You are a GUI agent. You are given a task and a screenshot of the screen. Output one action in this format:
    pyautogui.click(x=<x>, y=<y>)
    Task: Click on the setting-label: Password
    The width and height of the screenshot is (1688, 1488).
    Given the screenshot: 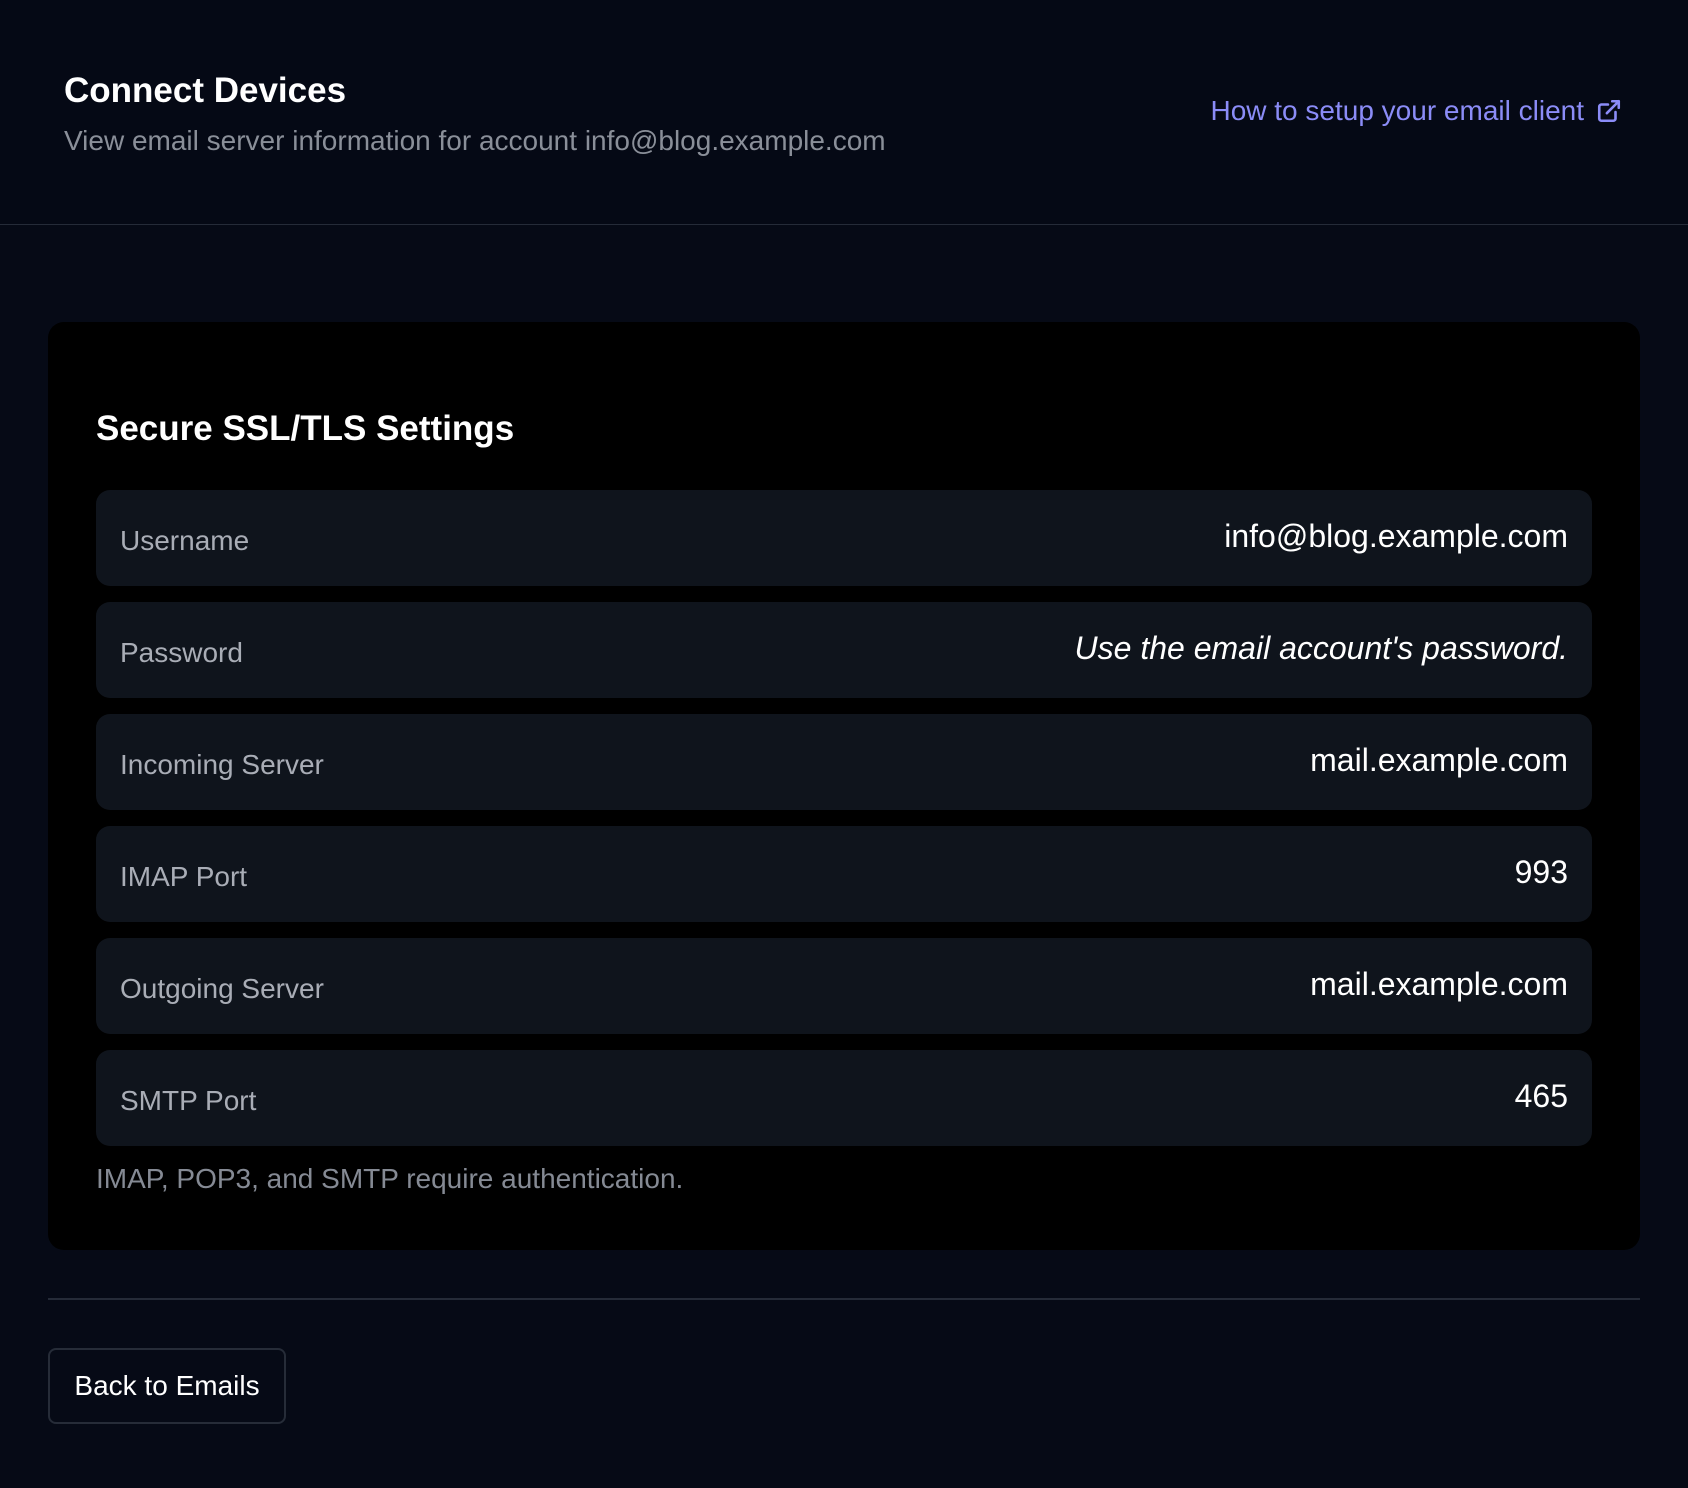 What is the action you would take?
    pyautogui.click(x=181, y=652)
    